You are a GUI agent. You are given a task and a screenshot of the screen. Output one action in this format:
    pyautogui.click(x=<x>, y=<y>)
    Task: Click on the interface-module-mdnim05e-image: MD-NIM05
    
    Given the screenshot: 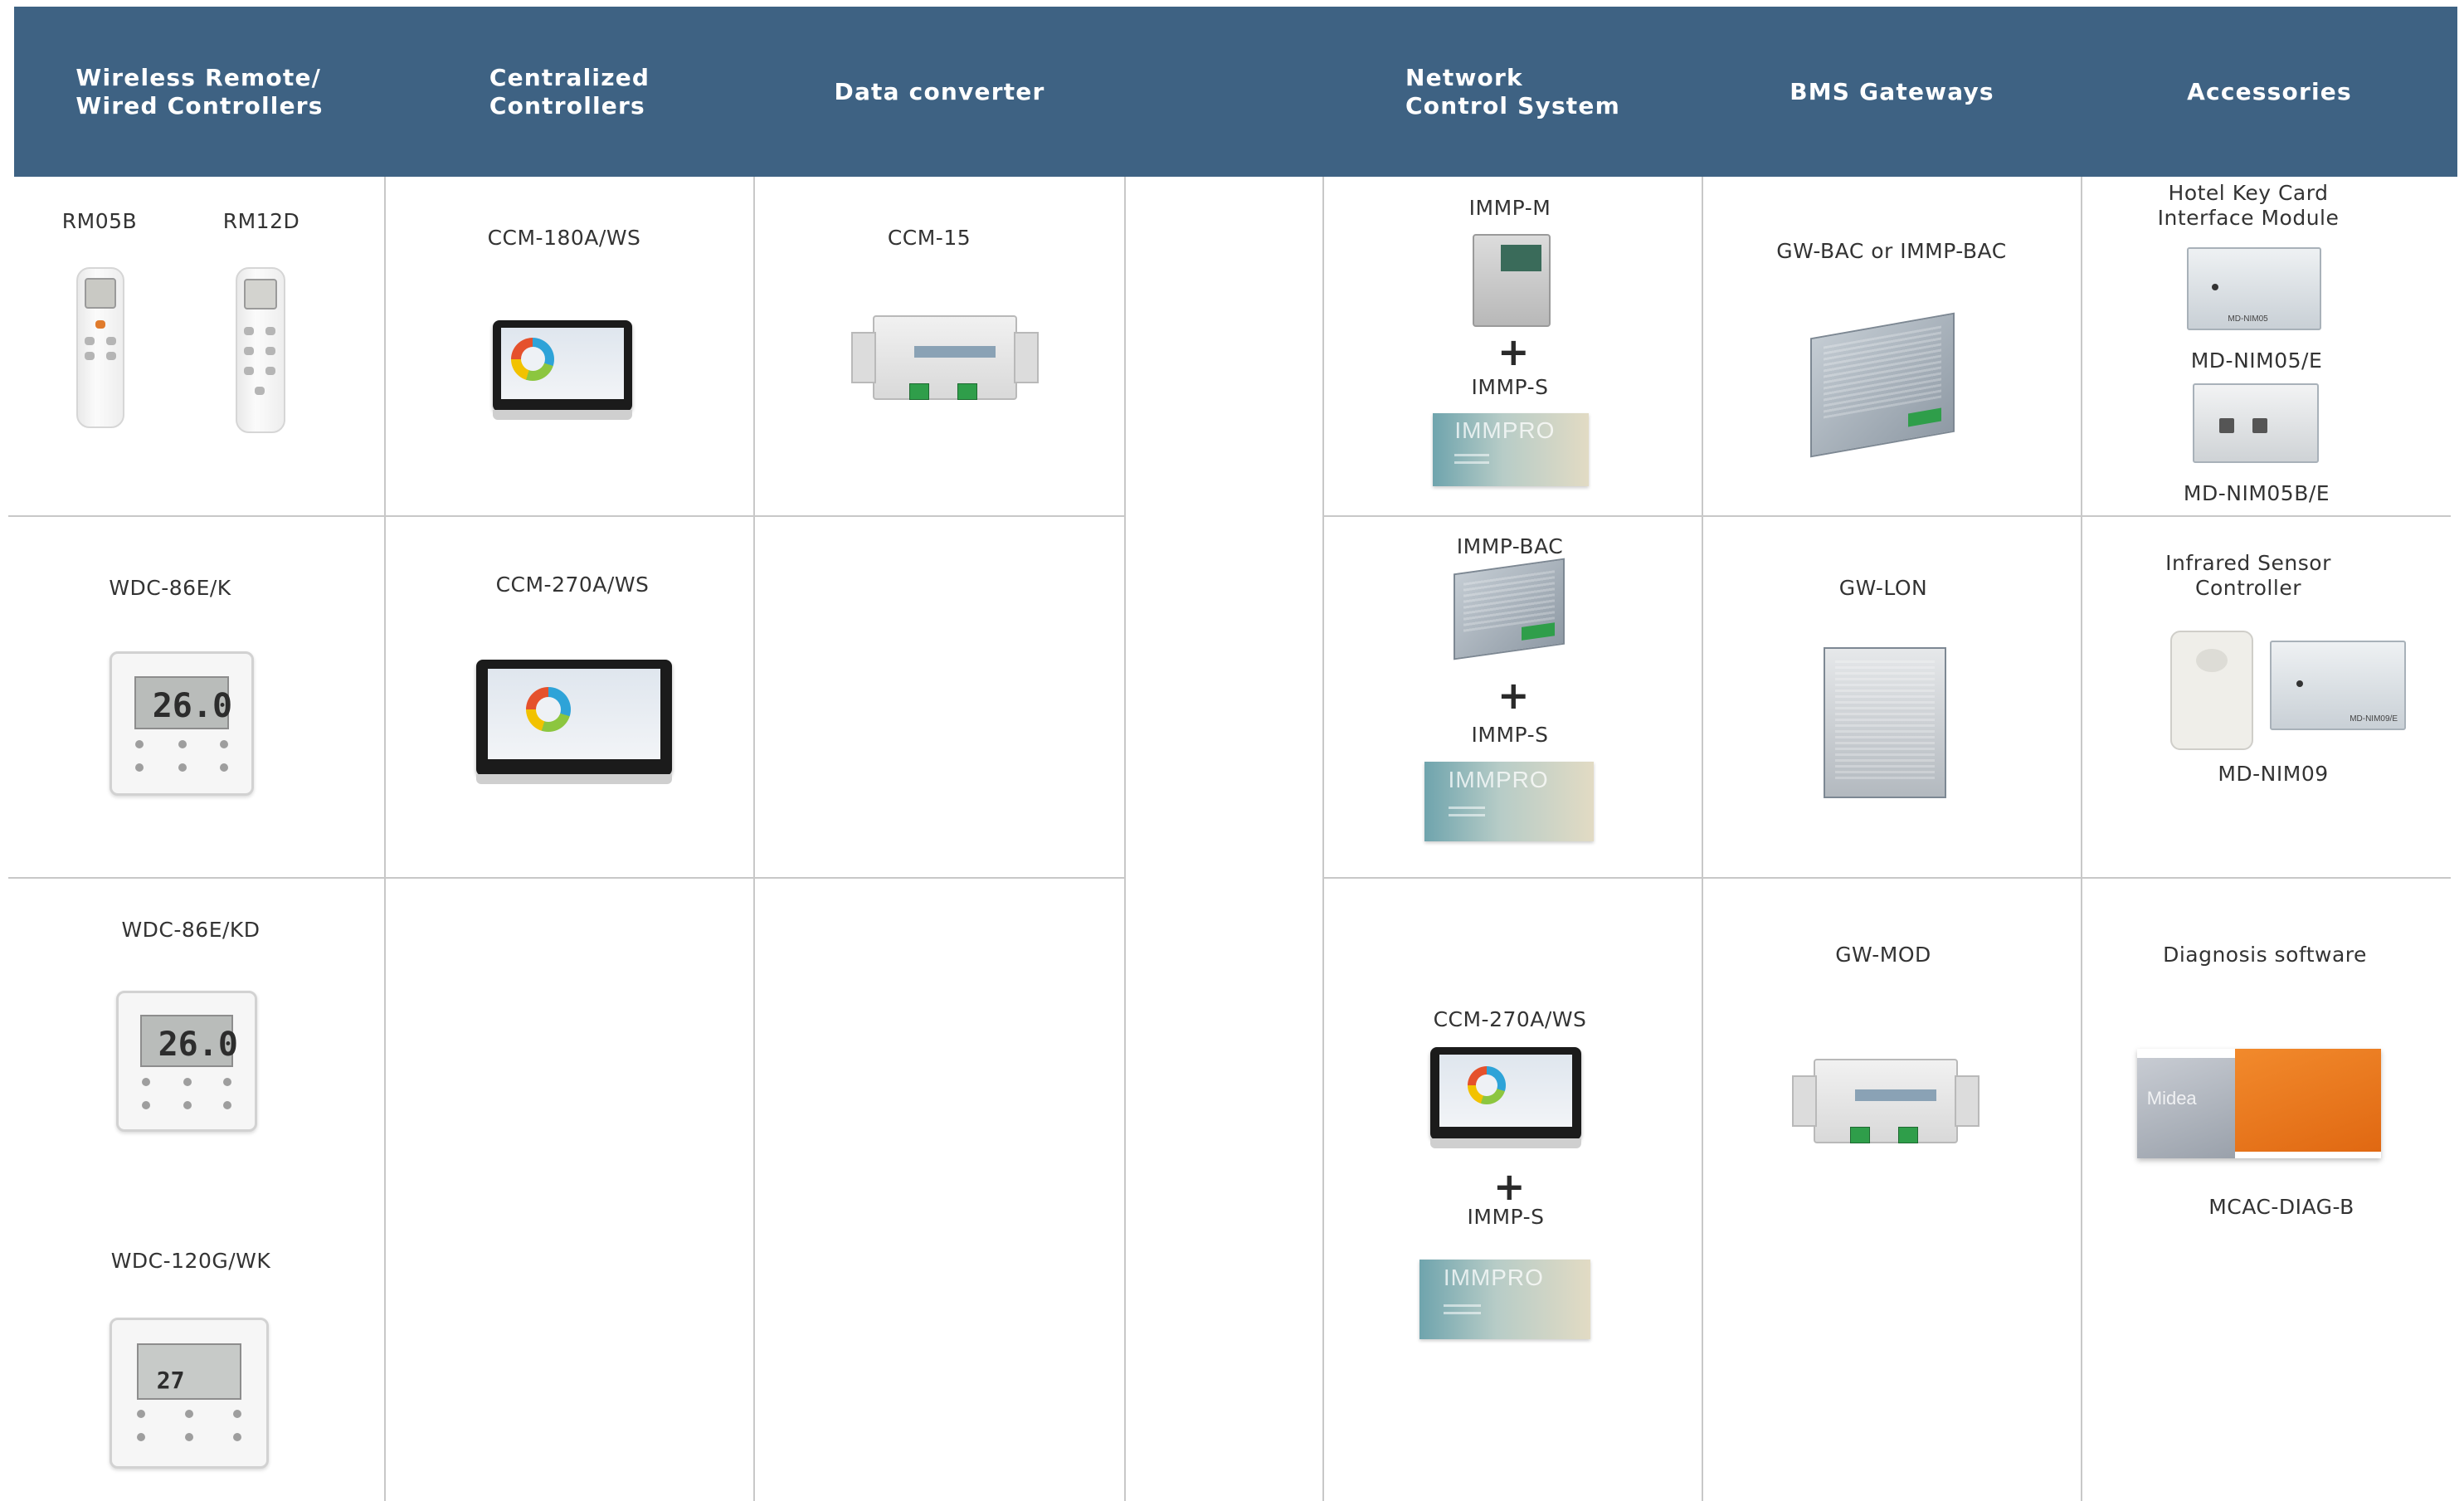 What is the action you would take?
    pyautogui.click(x=2254, y=288)
    